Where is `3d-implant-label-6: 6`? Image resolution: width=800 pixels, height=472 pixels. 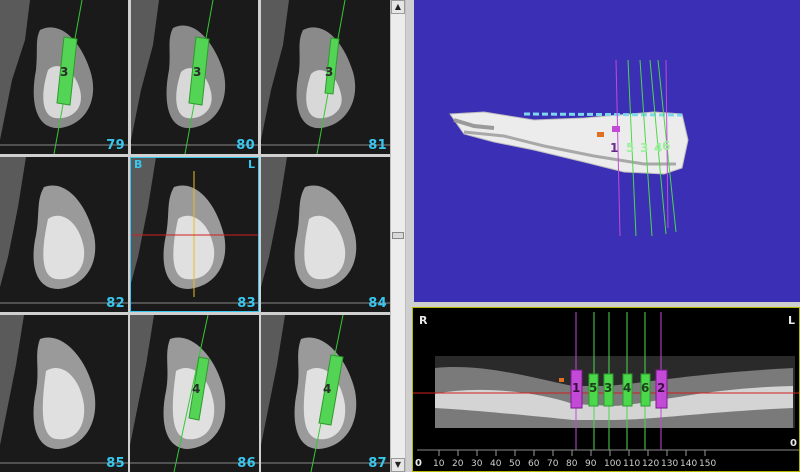 3d-implant-label-6: 6 is located at coordinates (666, 146).